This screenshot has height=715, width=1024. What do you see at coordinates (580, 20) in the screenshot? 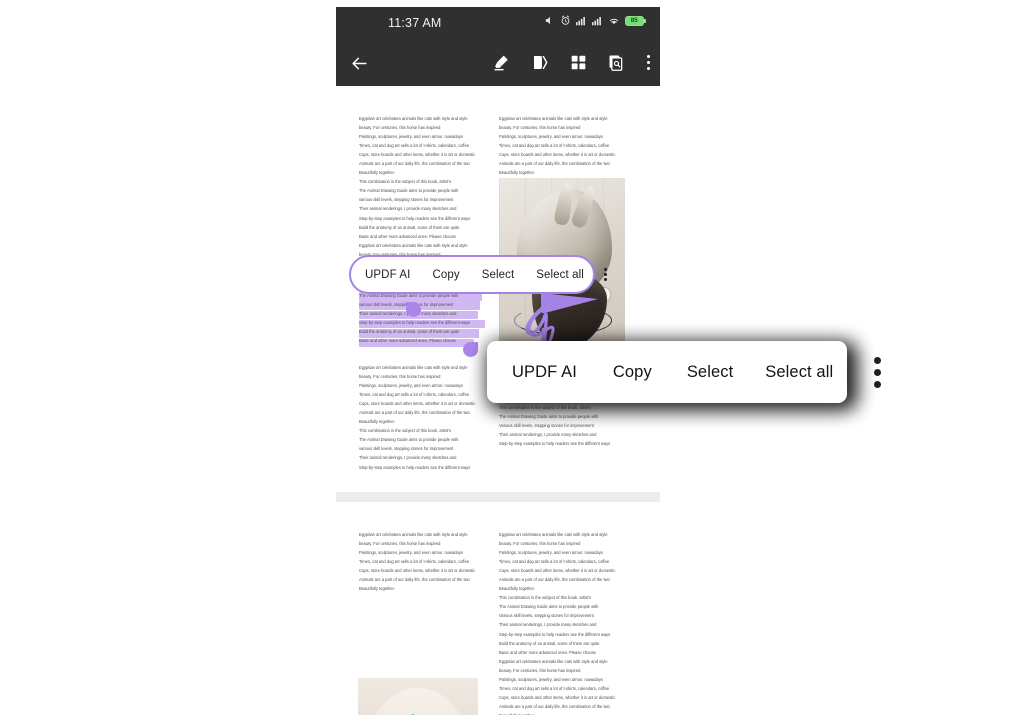
I see `signal-icon` at bounding box center [580, 20].